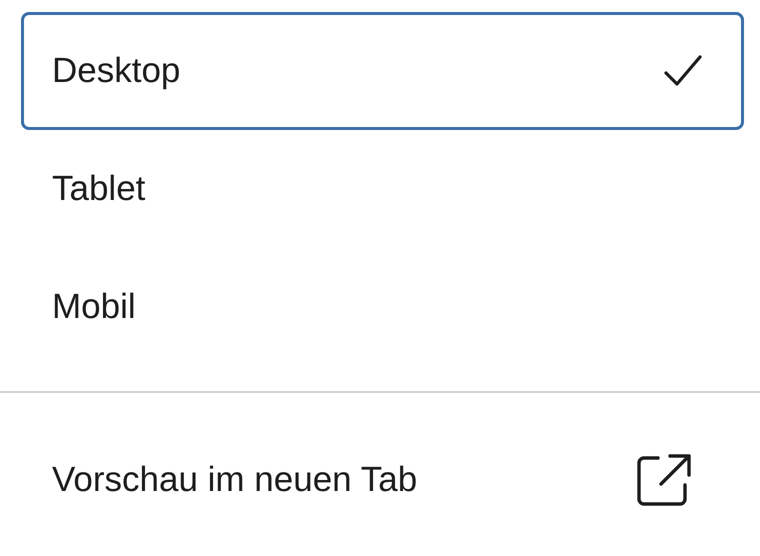 The image size is (760, 556). Describe the element at coordinates (664, 480) in the screenshot. I see `external-link-icon` at that location.